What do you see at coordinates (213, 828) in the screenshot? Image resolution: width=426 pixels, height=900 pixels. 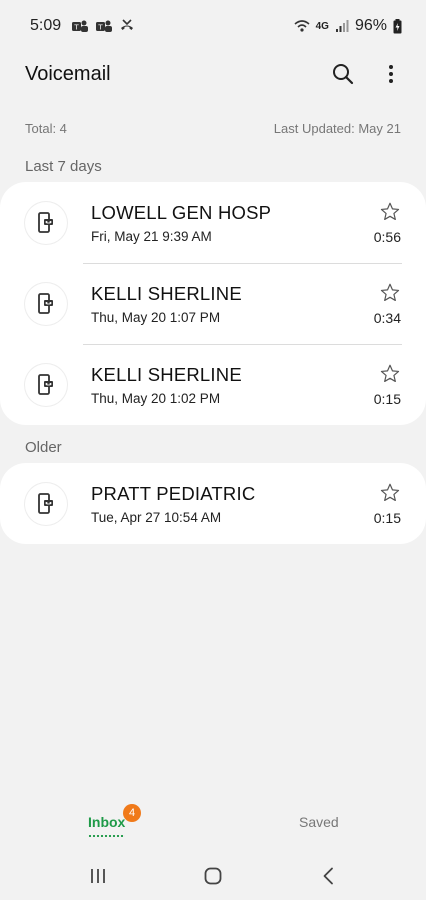 I see `bottom-tabs: Inbox Saved` at bounding box center [213, 828].